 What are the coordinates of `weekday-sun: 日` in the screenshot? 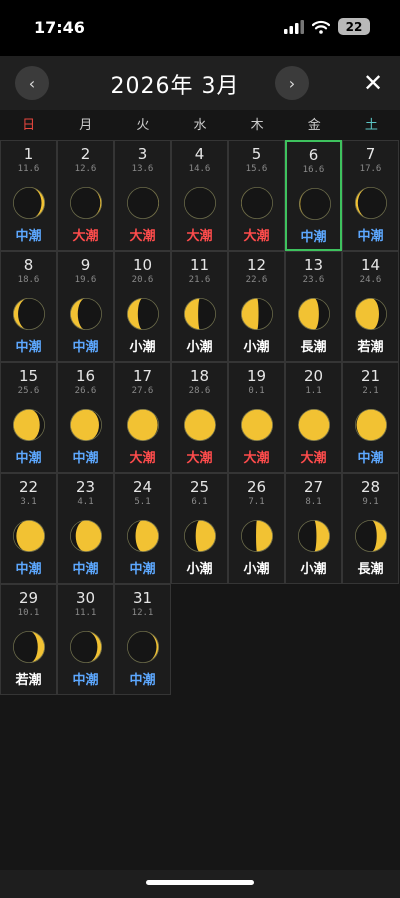 It's located at (29, 125).